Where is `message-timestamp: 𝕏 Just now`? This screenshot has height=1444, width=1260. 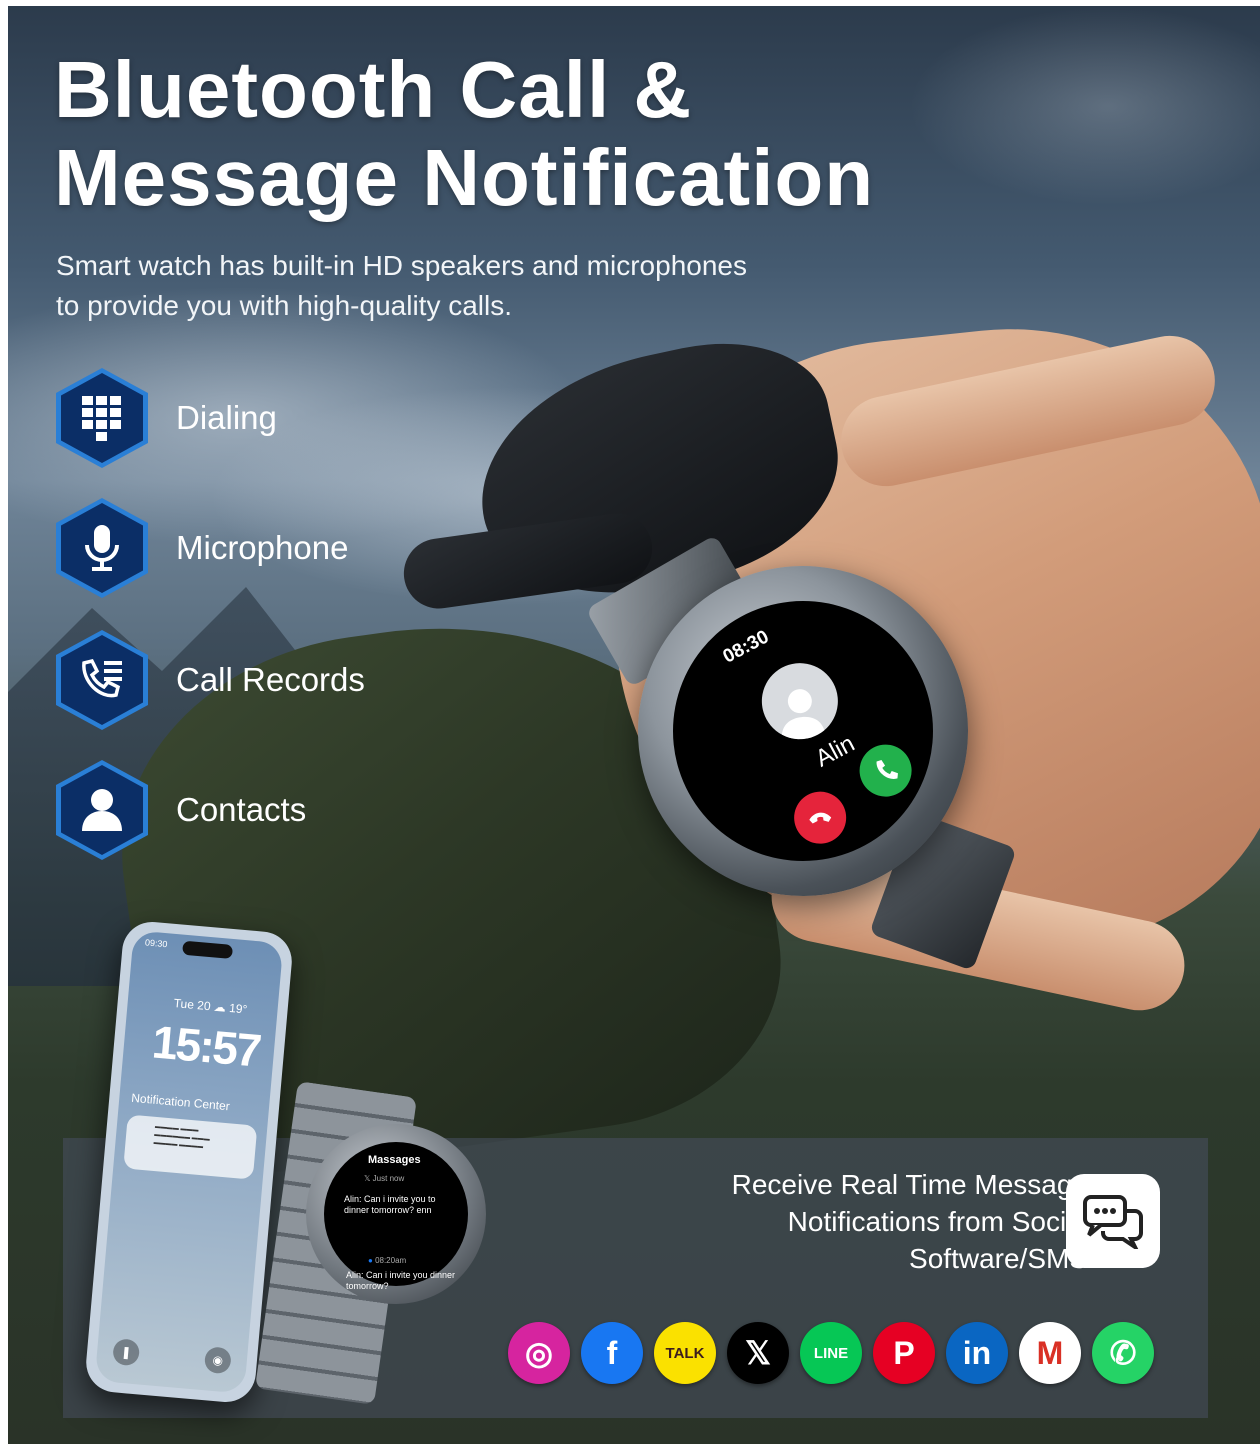 message-timestamp: 𝕏 Just now is located at coordinates (384, 1178).